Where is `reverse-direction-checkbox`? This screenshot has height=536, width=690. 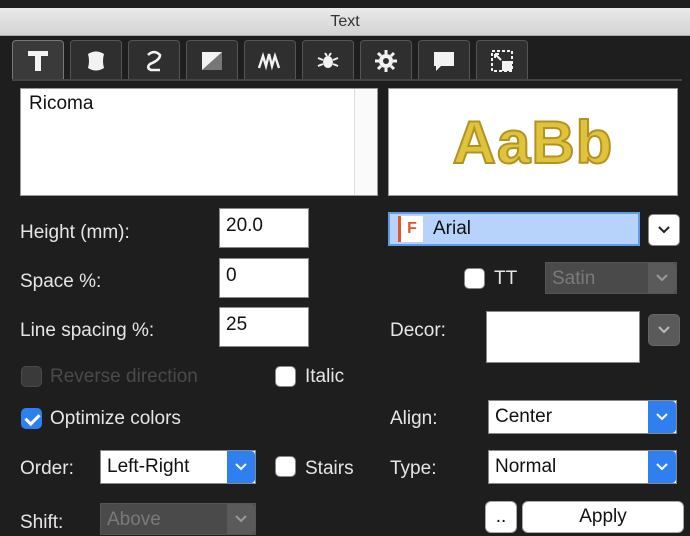
reverse-direction-checkbox is located at coordinates (31, 376).